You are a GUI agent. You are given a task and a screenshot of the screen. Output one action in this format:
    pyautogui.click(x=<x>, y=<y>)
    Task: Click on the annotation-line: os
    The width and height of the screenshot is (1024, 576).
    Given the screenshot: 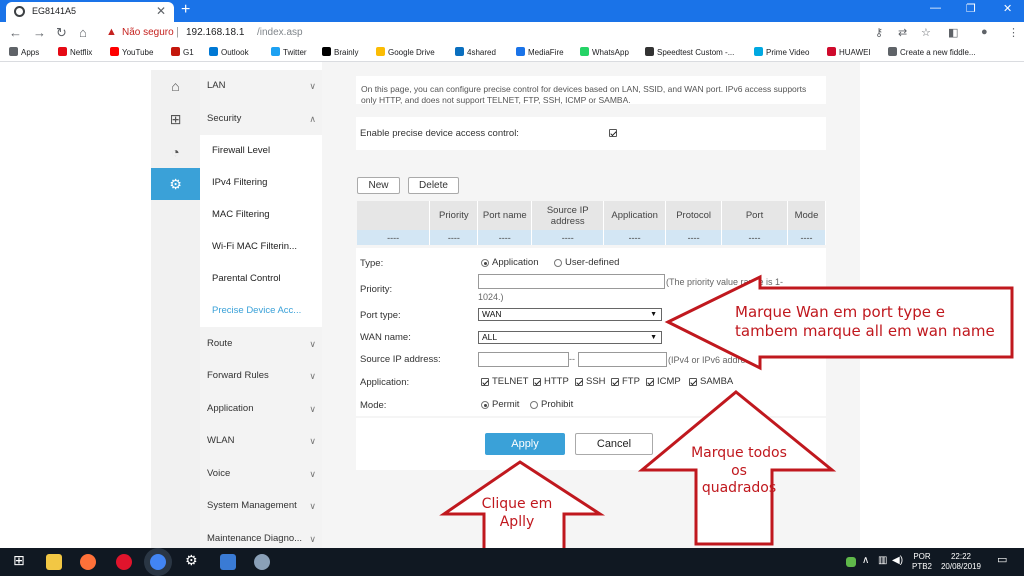 What is the action you would take?
    pyautogui.click(x=739, y=470)
    